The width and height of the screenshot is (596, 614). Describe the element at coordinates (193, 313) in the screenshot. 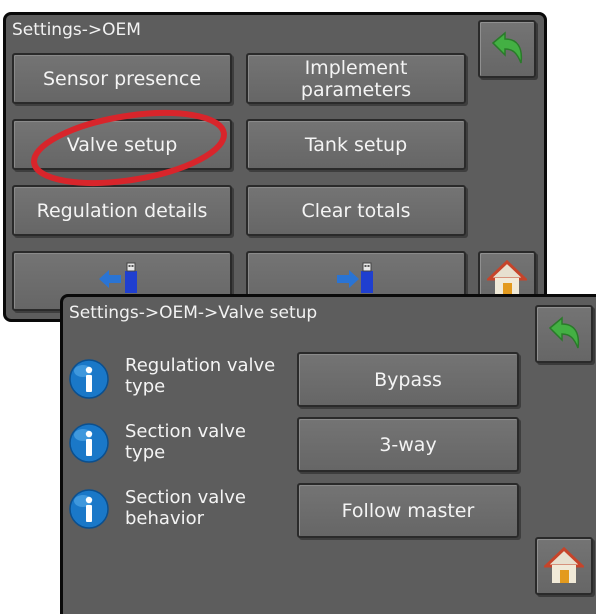

I see `breadcrumb: Settings->OEM->Valve setup` at that location.